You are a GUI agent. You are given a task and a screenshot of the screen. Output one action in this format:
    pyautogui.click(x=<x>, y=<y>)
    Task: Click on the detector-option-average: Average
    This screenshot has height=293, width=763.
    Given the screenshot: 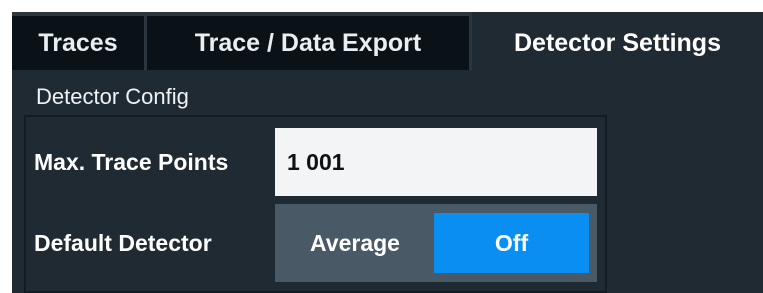 What is the action you would take?
    pyautogui.click(x=355, y=243)
    